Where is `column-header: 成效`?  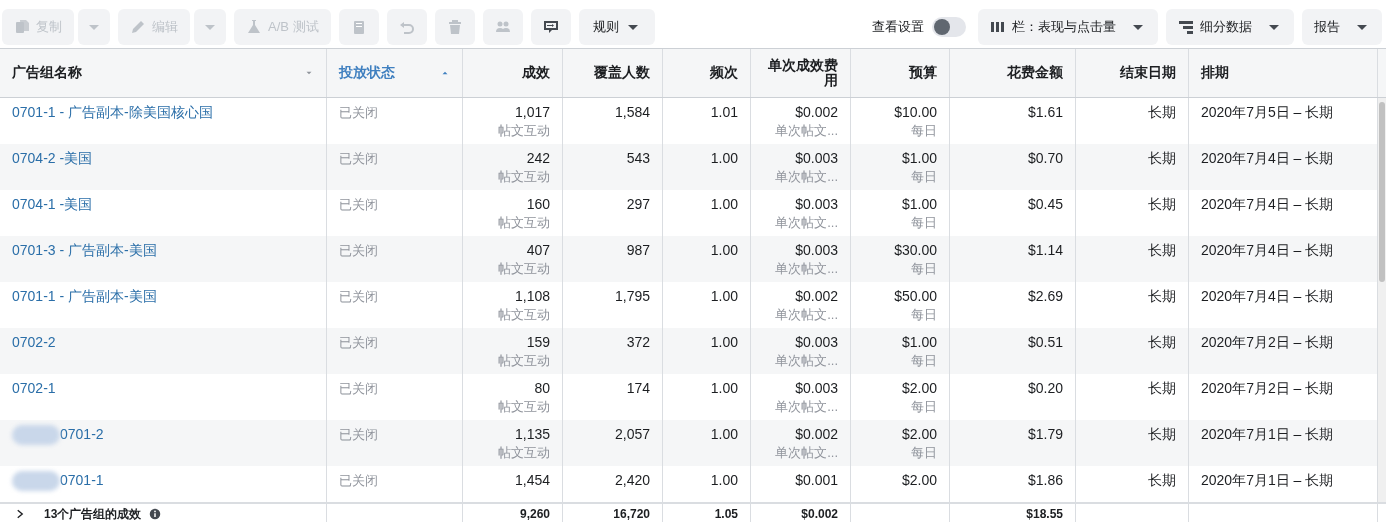
column-header: 成效 is located at coordinates (513, 73).